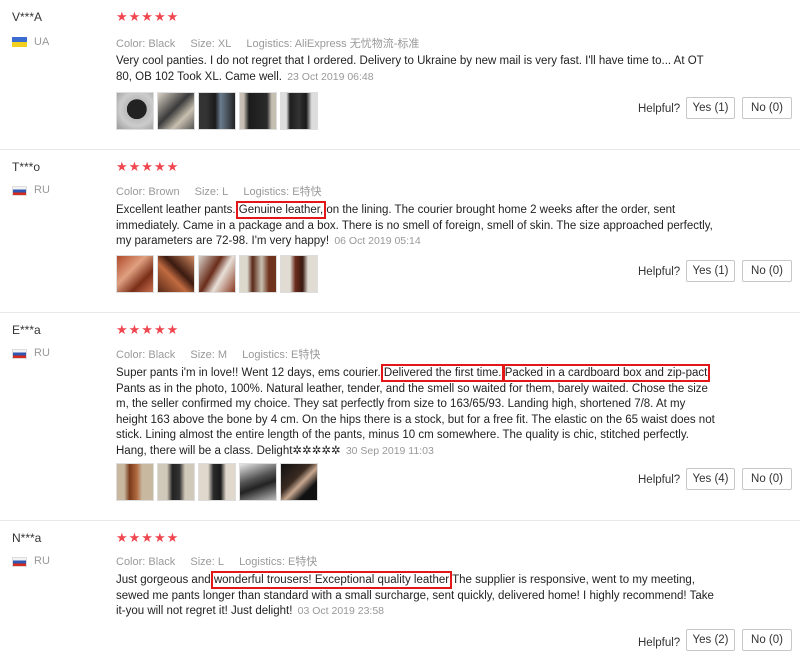 Image resolution: width=800 pixels, height=656 pixels. What do you see at coordinates (209, 355) in the screenshot?
I see `size-info: Size: M` at bounding box center [209, 355].